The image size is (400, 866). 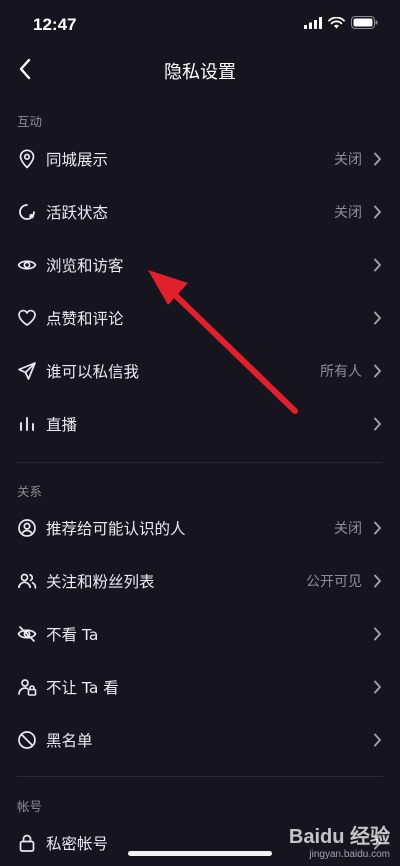 What do you see at coordinates (100, 581) in the screenshot?
I see `row-label: 关注和粉丝列表` at bounding box center [100, 581].